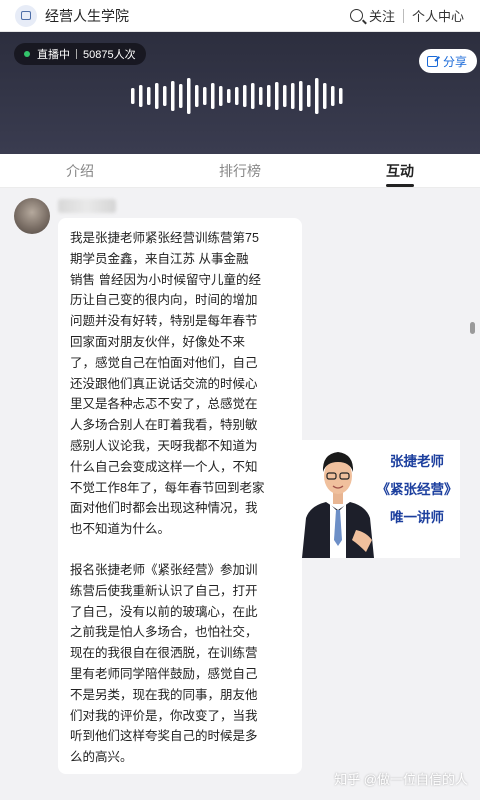  What do you see at coordinates (382, 15) in the screenshot?
I see `follow-button: 关注` at bounding box center [382, 15].